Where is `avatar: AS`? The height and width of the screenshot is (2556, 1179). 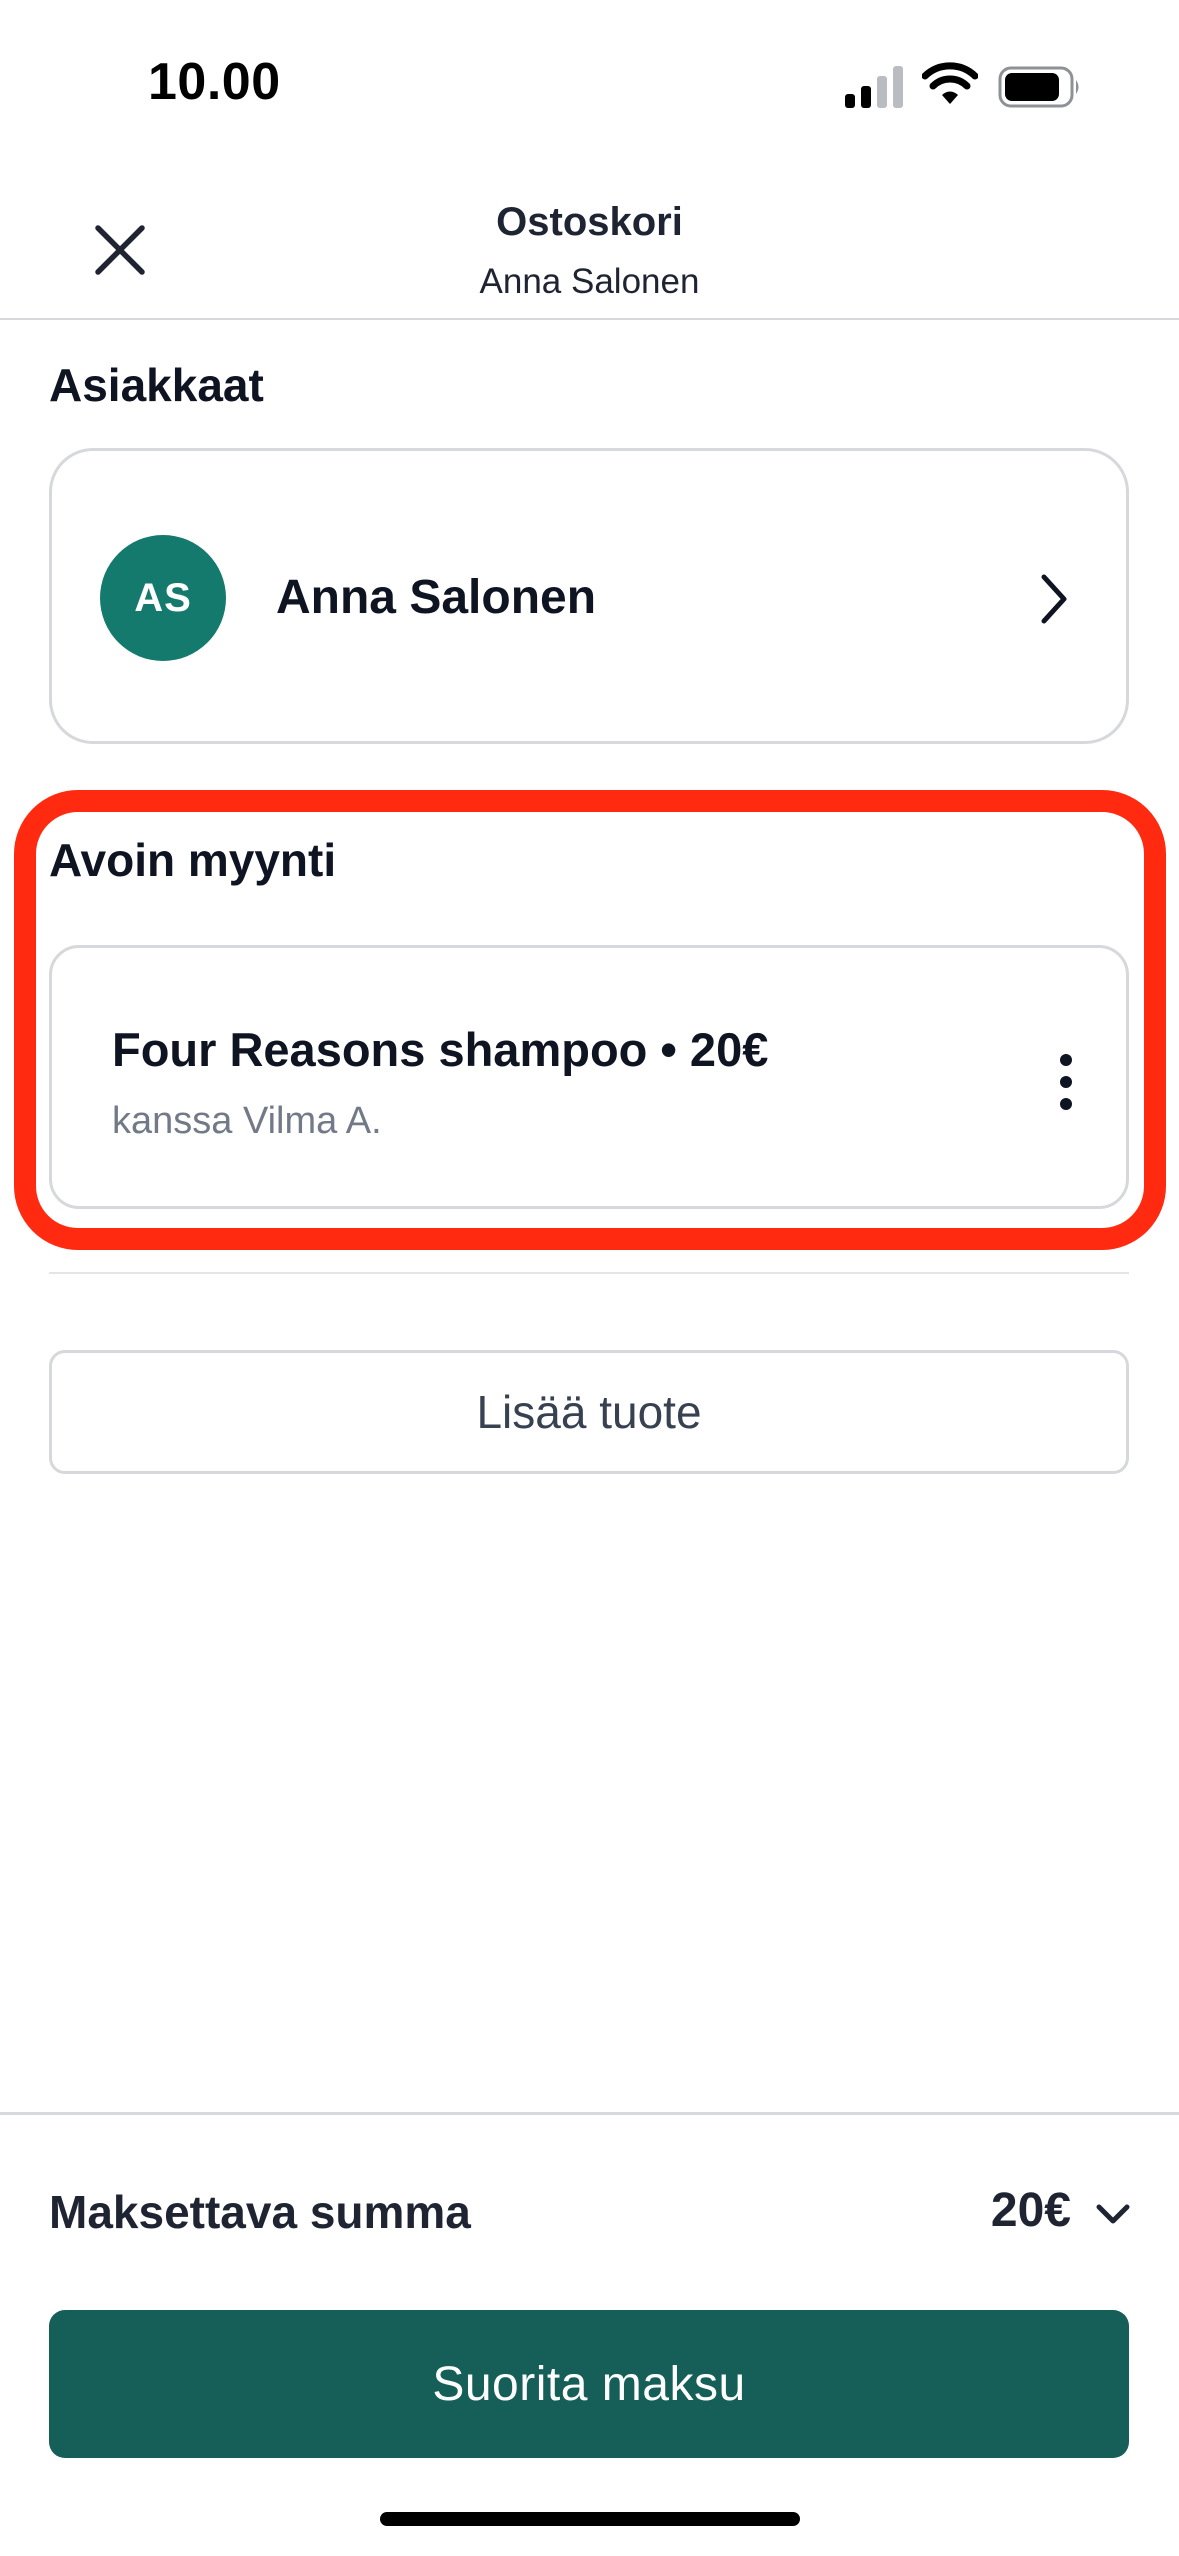
avatar: AS is located at coordinates (163, 598).